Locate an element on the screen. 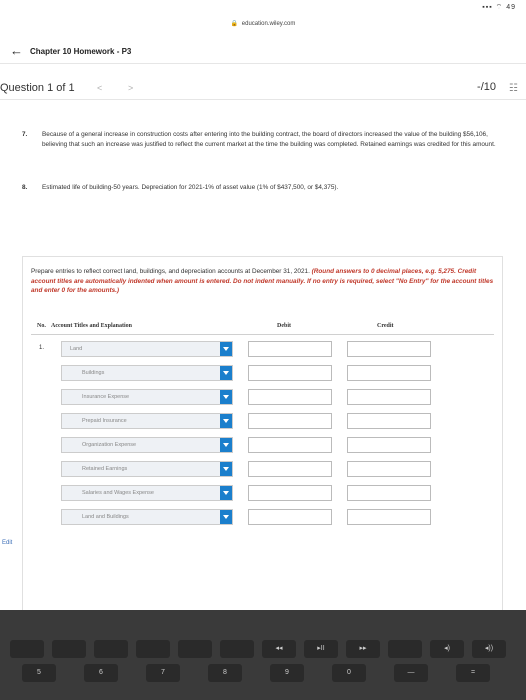 This screenshot has height=700, width=526. header-credit: Credit is located at coordinates (385, 326).